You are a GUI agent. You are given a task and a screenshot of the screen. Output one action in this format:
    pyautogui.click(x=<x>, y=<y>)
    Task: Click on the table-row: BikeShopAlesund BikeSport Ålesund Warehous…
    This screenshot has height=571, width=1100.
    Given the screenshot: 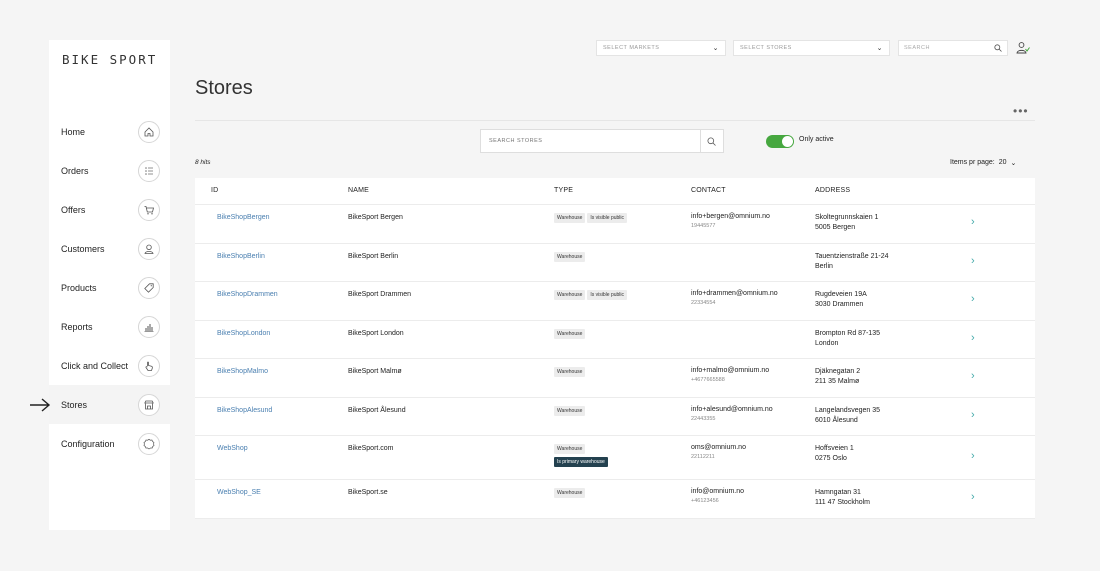 What is the action you would take?
    pyautogui.click(x=615, y=417)
    